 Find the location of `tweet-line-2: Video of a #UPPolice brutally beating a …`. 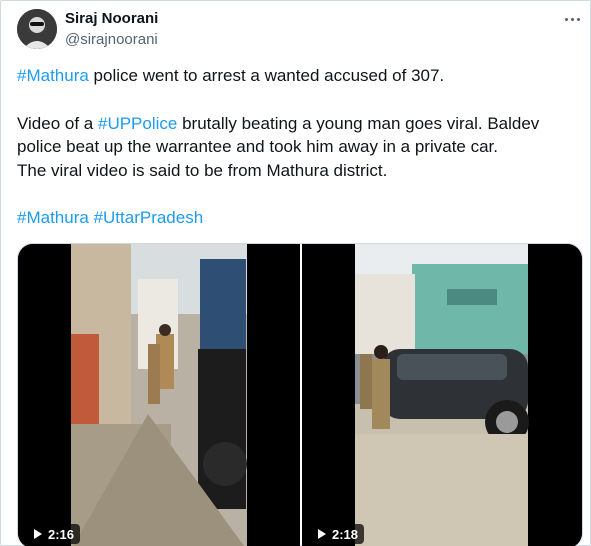

tweet-line-2: Video of a #UPPolice brutally beating a … is located at coordinates (297, 124).